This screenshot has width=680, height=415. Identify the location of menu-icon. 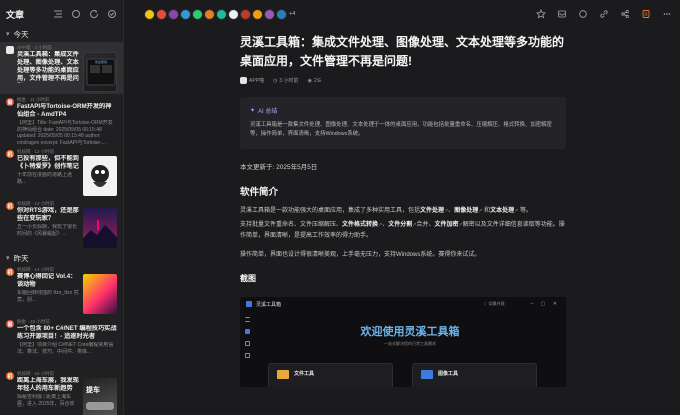
(58, 14).